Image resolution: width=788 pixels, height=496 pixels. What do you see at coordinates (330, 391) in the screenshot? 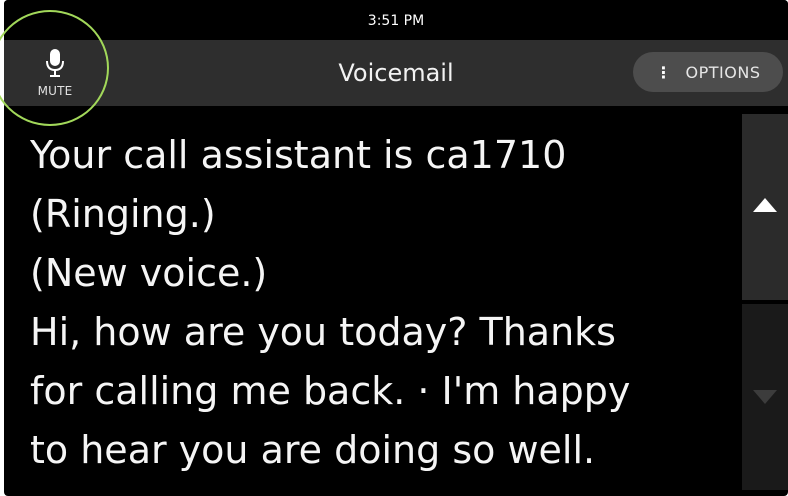
I see `transcript-line: for calling me back. · I'm happy` at bounding box center [330, 391].